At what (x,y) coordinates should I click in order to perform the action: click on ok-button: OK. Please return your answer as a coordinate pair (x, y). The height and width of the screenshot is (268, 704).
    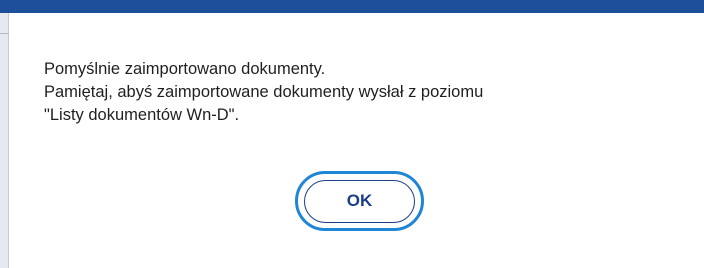
    Looking at the image, I should click on (359, 201).